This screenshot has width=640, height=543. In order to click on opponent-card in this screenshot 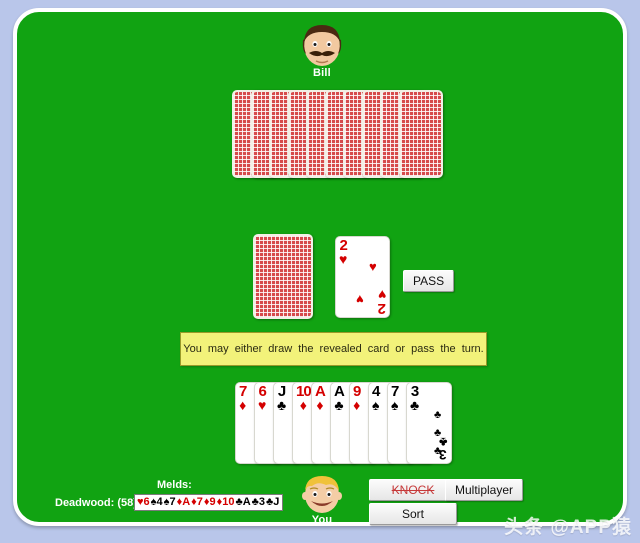, I will do `click(420, 134)`.